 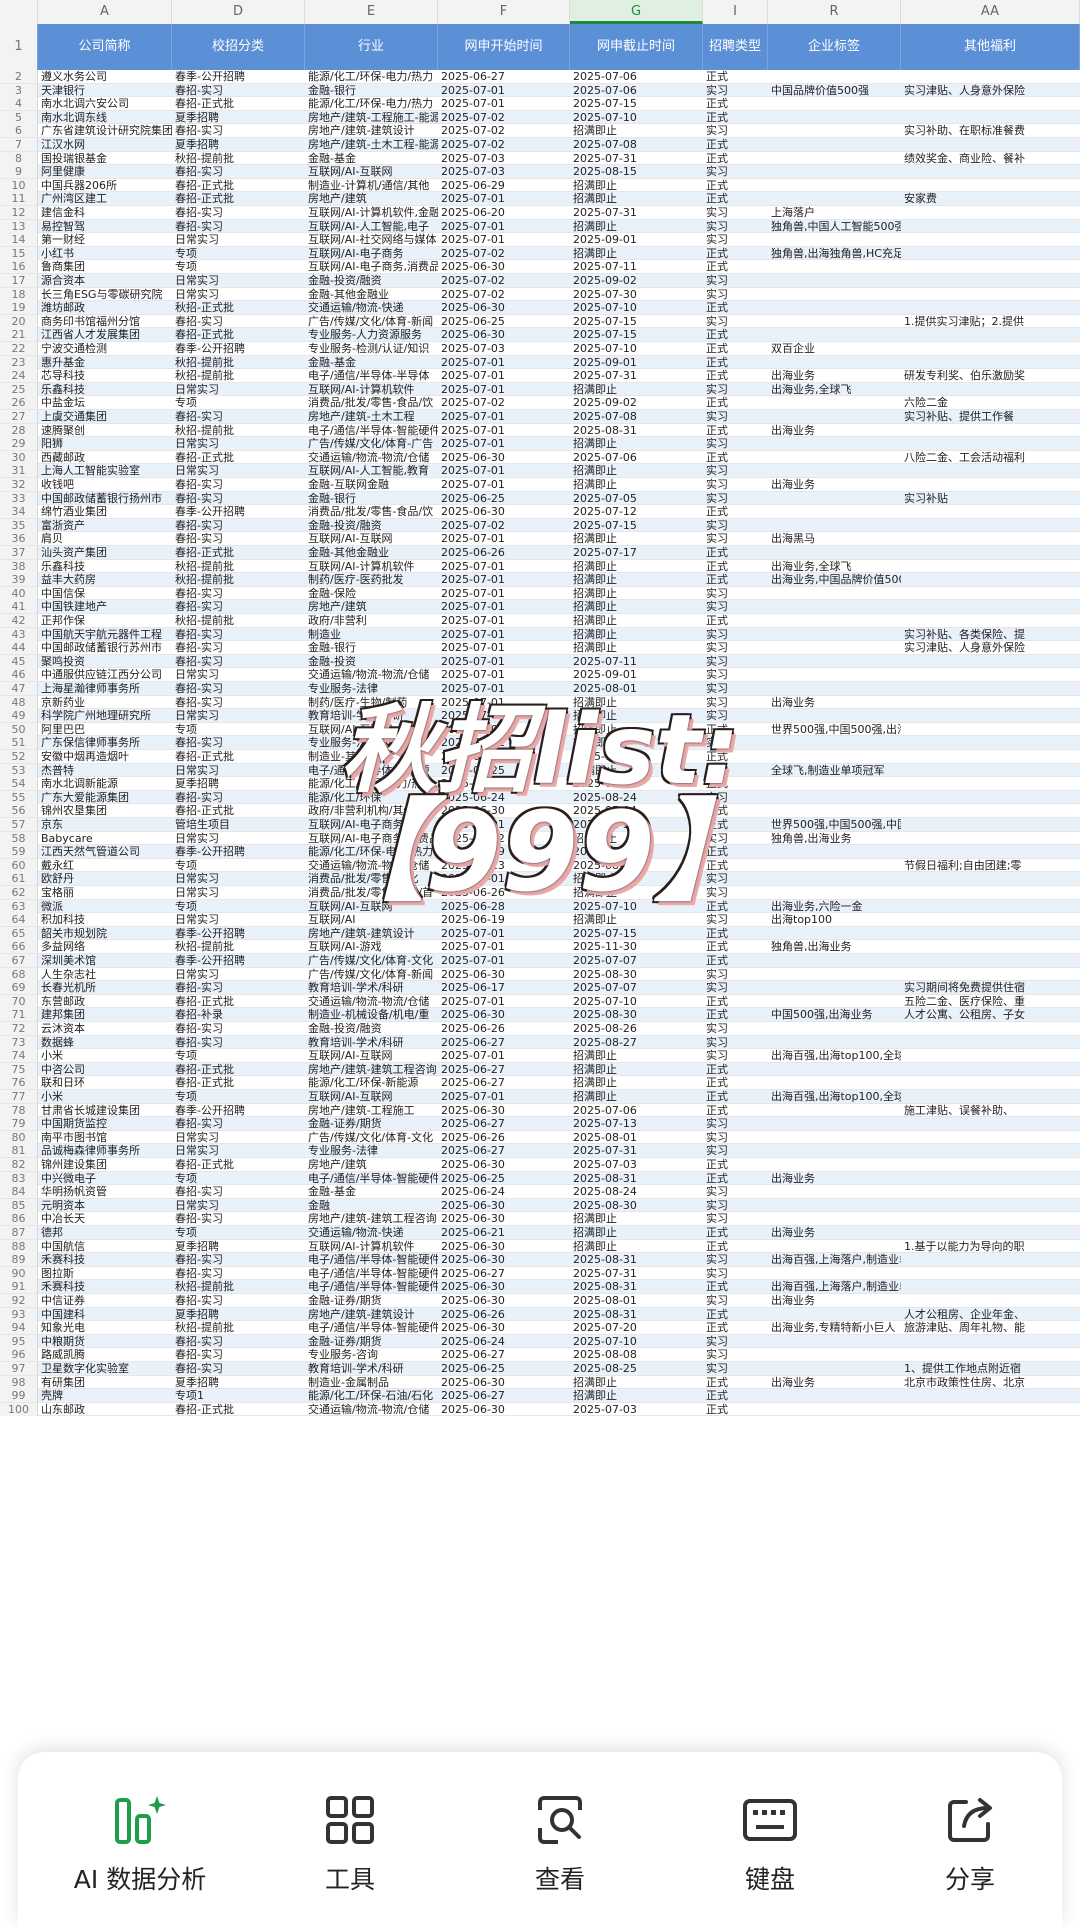 I want to click on table-cell: 人才公租房、企业年金、, so click(x=990, y=1314).